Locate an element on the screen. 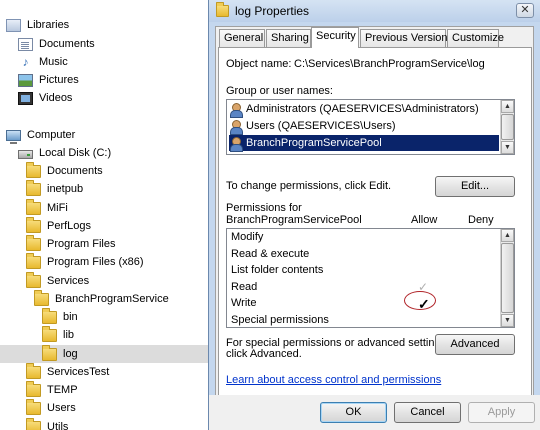  tree-item: MiFi is located at coordinates (104, 207).